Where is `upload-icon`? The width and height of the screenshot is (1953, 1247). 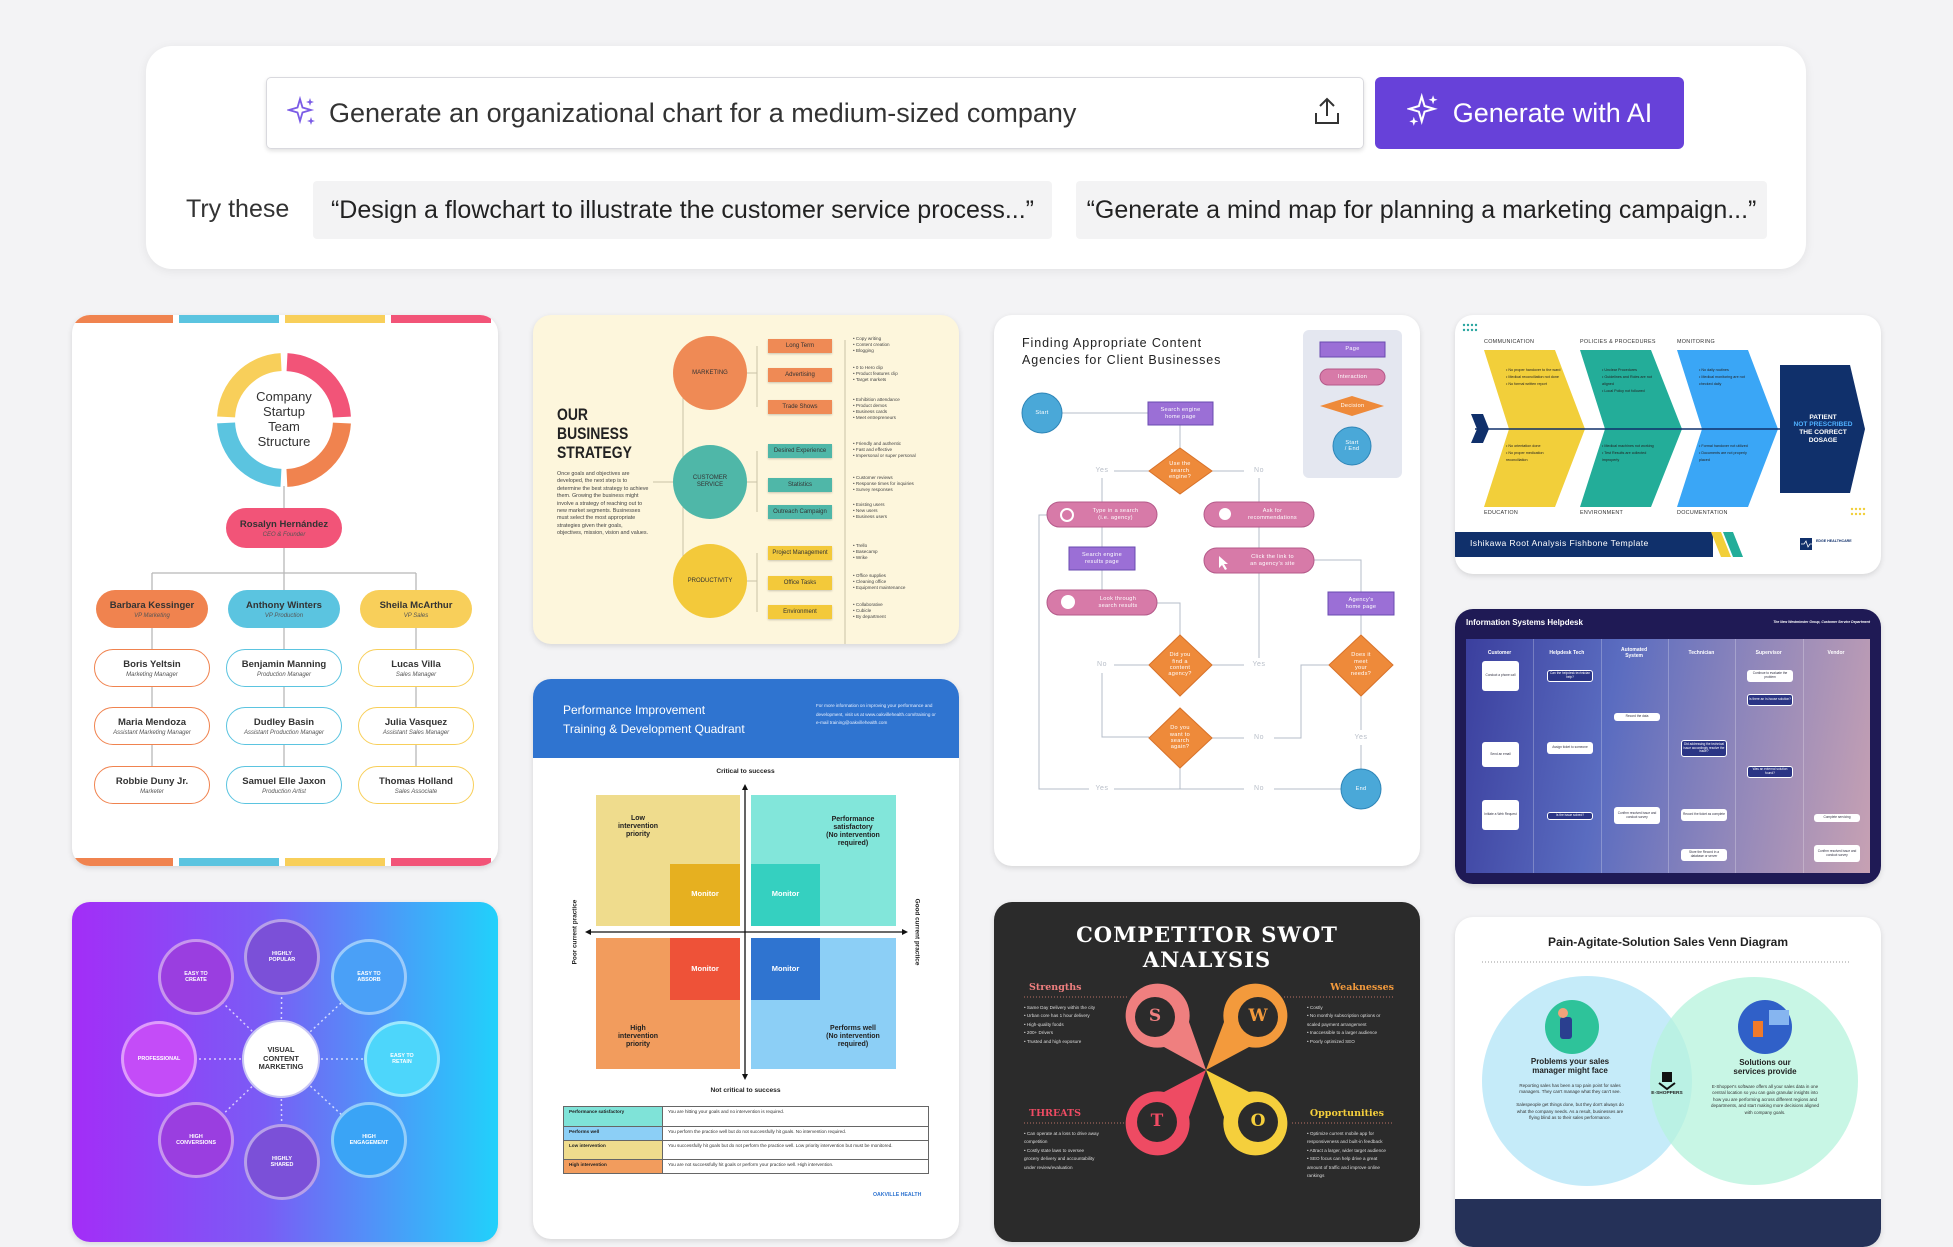 upload-icon is located at coordinates (1327, 113).